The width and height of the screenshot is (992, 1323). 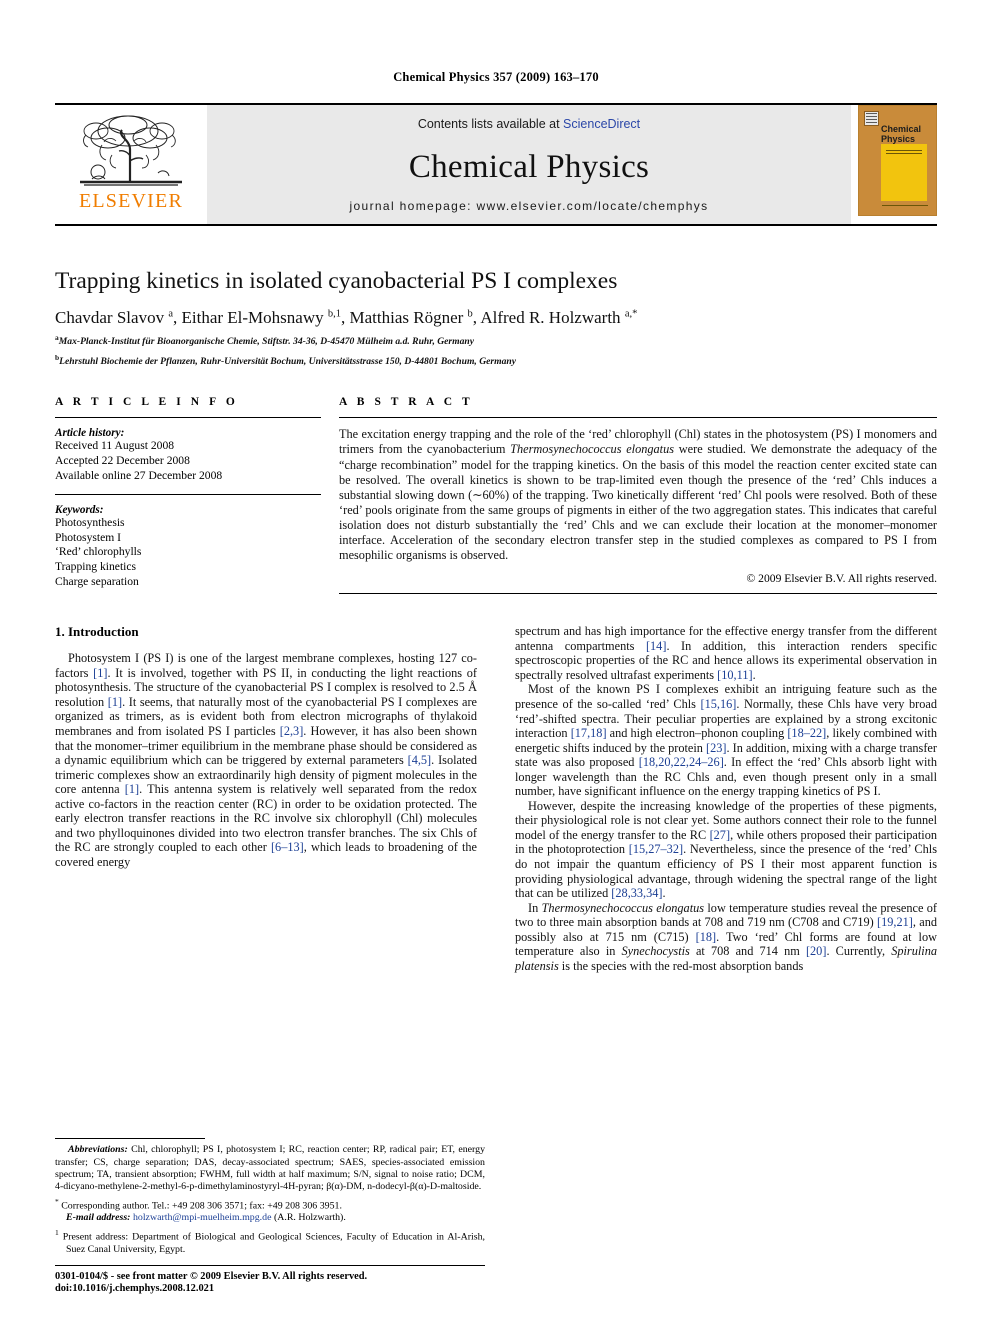 I want to click on footnote-separator-rule, so click(x=130, y=1139).